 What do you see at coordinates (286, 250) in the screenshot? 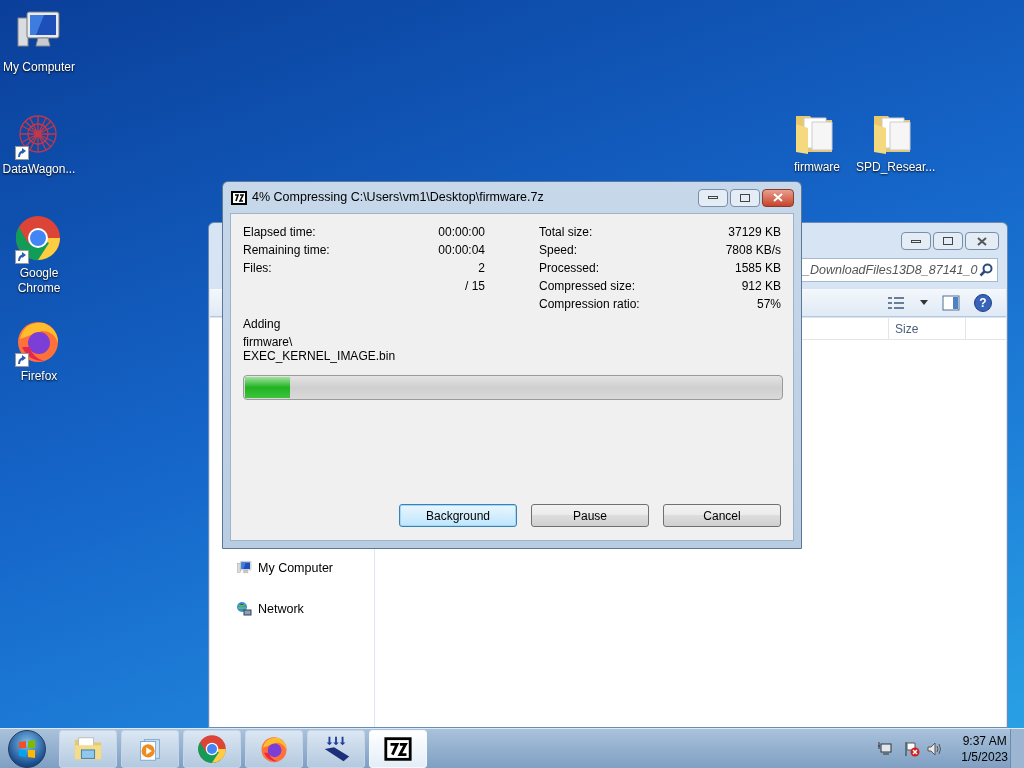
I see `stat-label: Remaining time:` at bounding box center [286, 250].